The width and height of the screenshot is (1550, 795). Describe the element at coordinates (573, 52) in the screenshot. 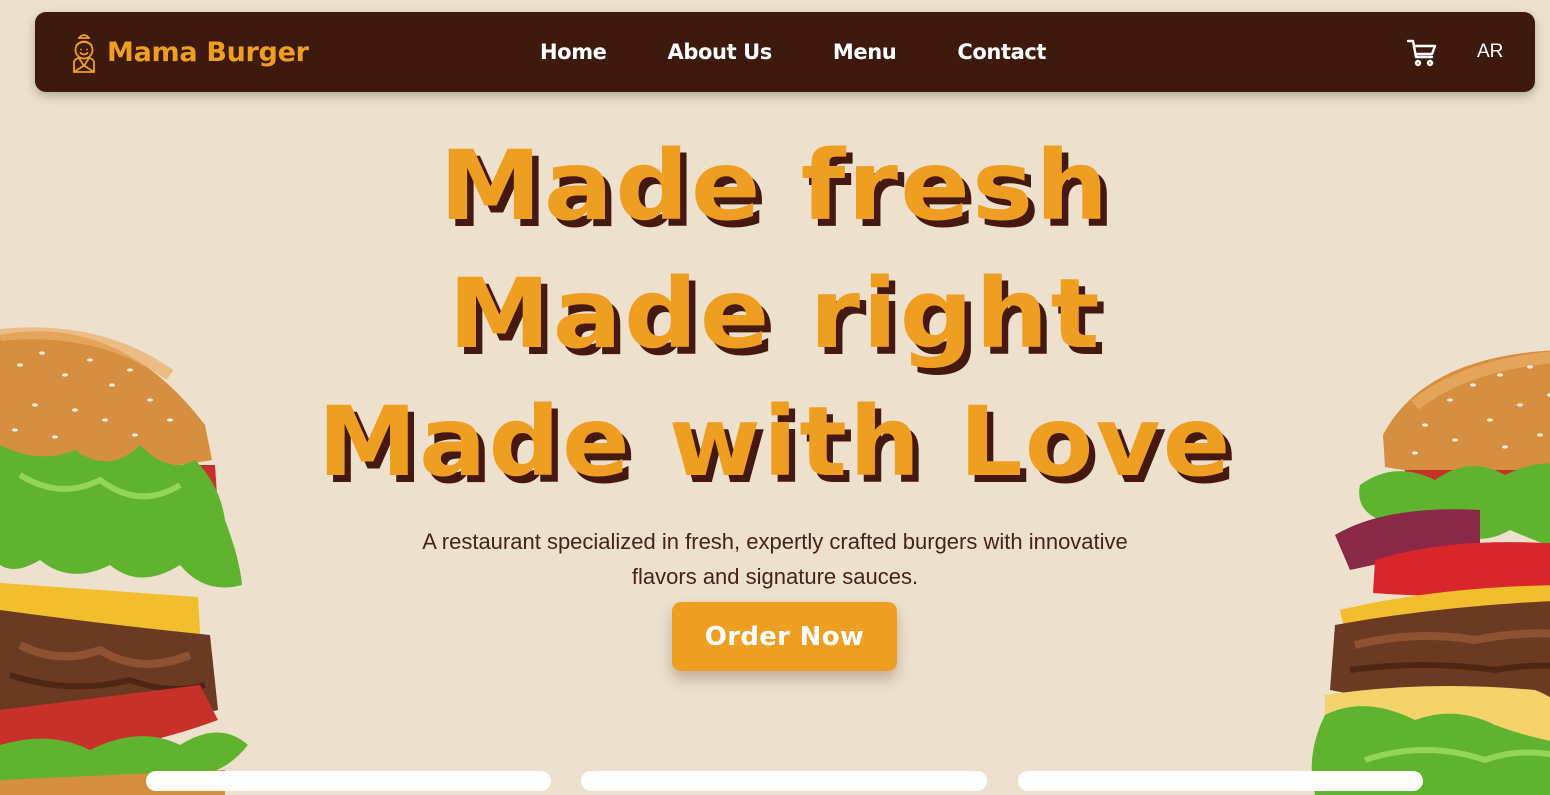

I see `nav-item-home: Home` at that location.